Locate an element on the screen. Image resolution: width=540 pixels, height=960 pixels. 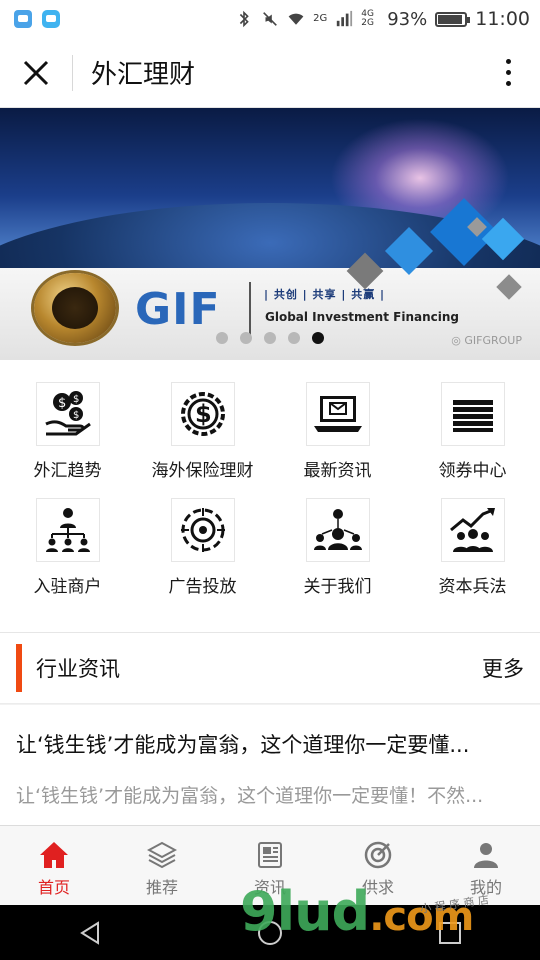
grid-item-merchant-join: 入驻商户 is located at coordinates (67, 557).